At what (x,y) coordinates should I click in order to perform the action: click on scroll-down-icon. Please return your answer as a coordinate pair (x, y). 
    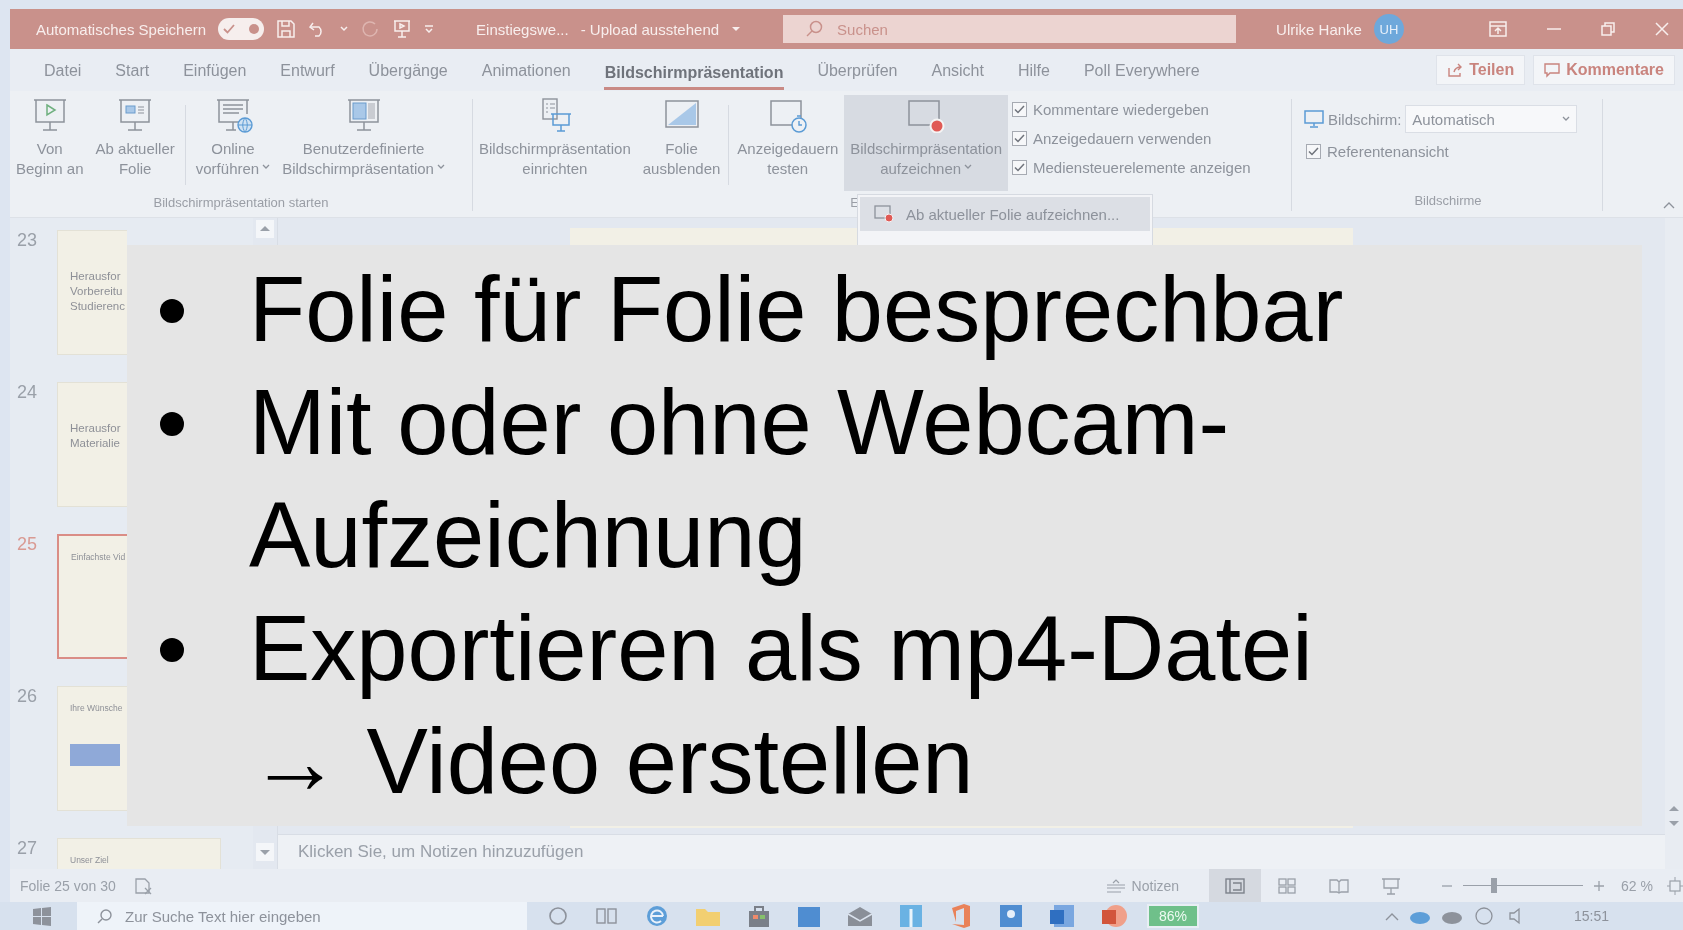
    Looking at the image, I should click on (1674, 824).